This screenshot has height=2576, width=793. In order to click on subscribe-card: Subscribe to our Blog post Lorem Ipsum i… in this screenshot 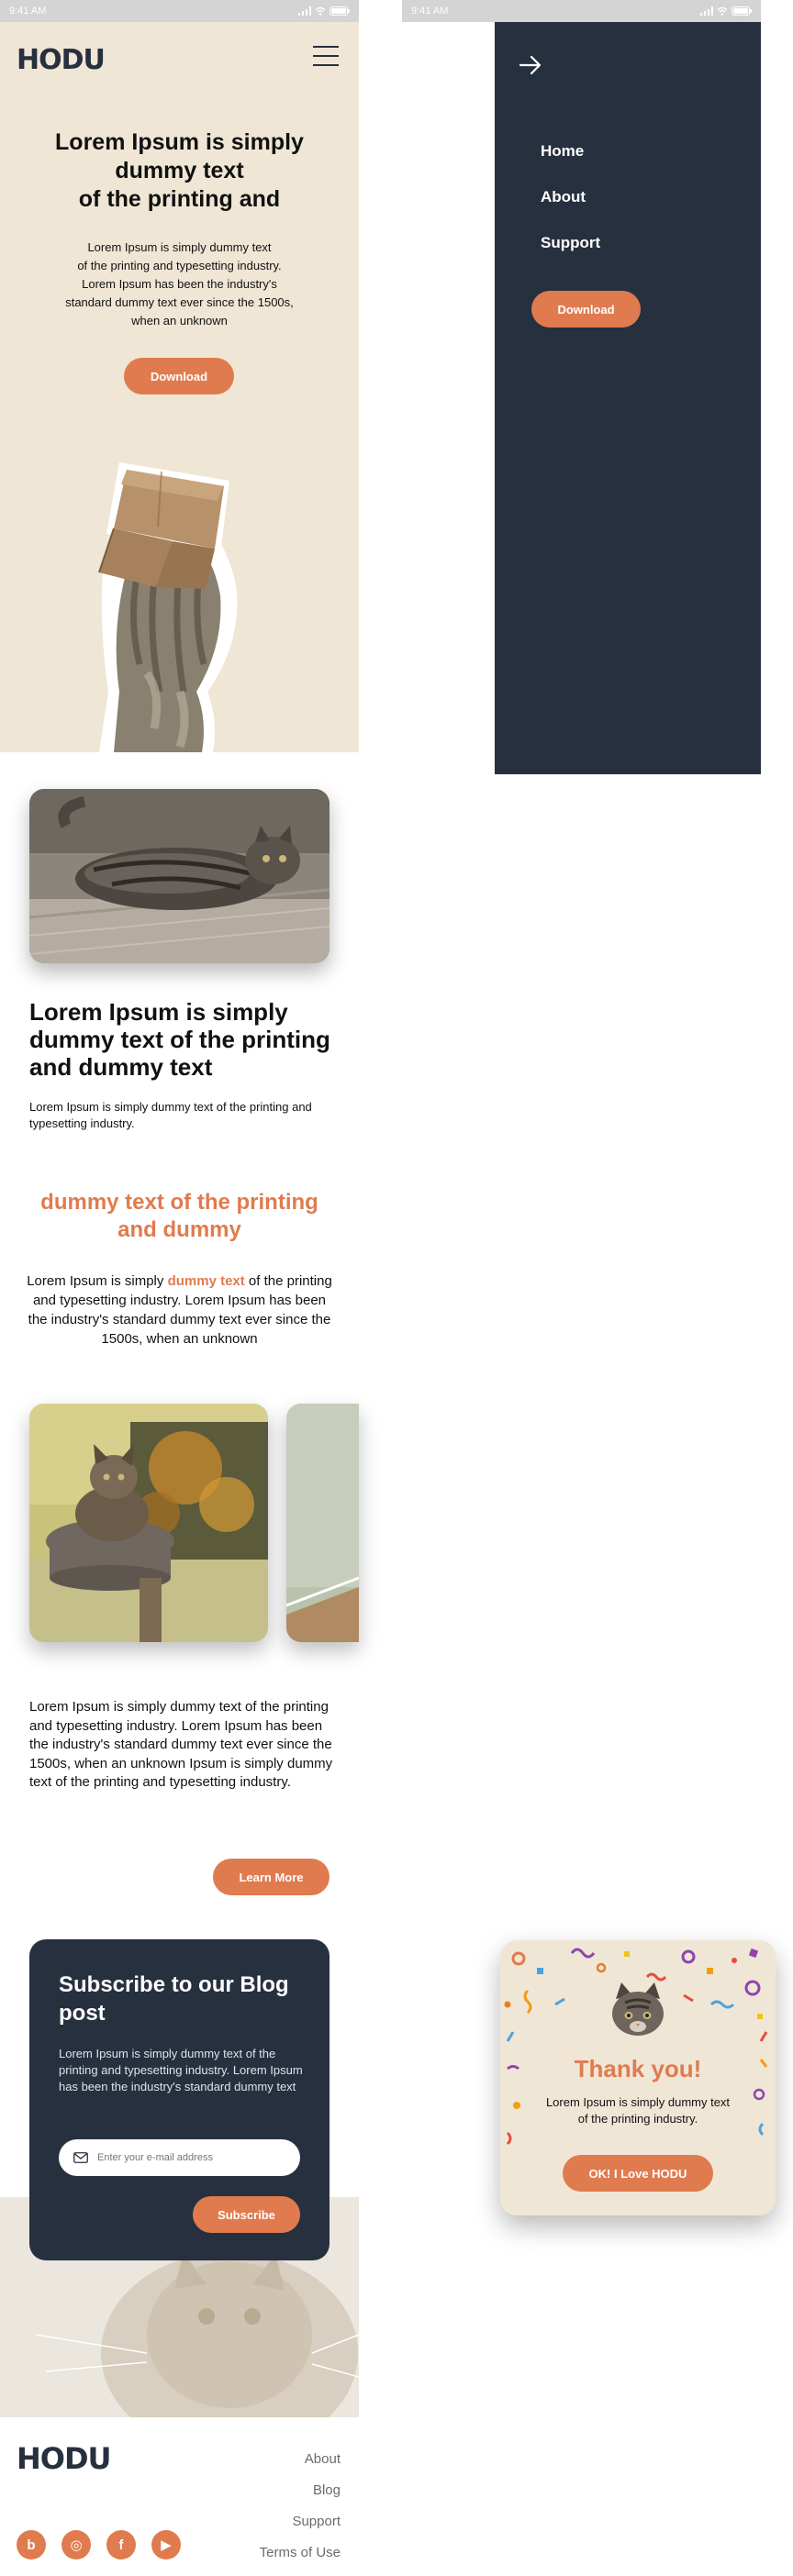, I will do `click(179, 2099)`.